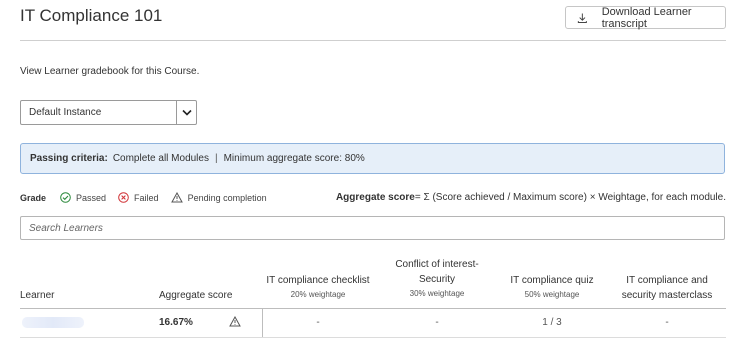 This screenshot has height=347, width=750. I want to click on chevron-down-icon, so click(186, 112).